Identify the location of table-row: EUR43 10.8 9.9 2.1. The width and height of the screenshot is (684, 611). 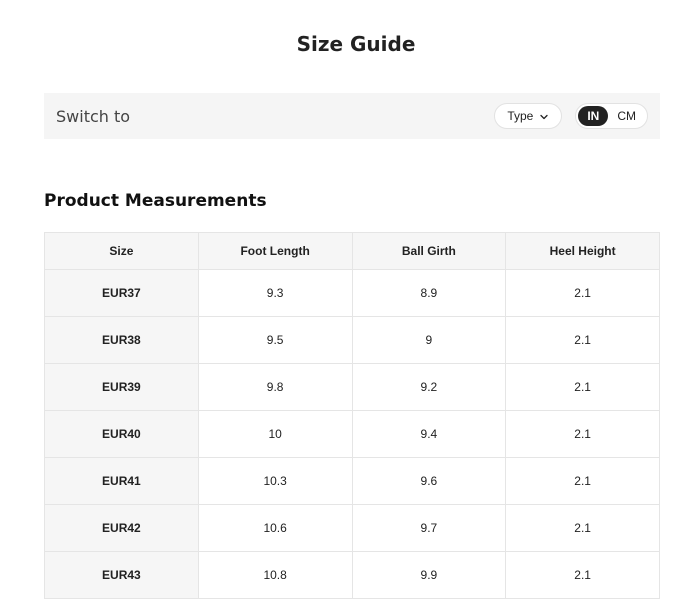
(352, 575).